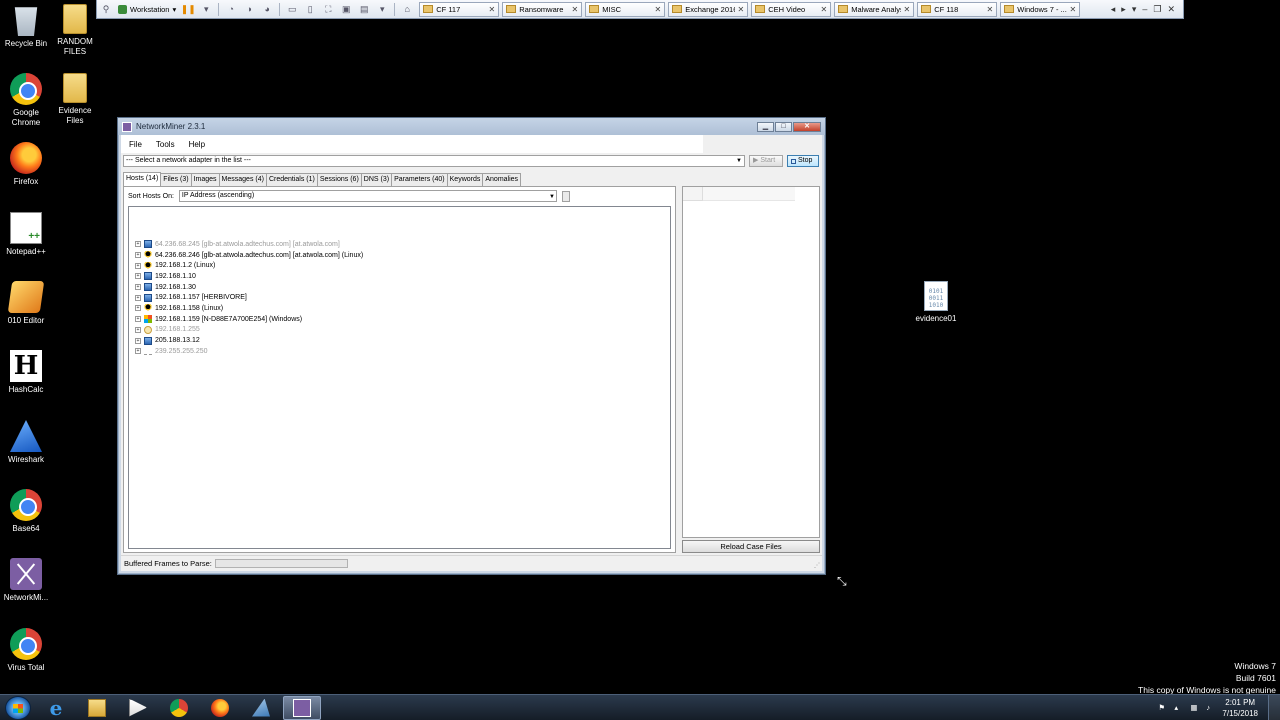  I want to click on console-view-icon: ▤, so click(364, 9).